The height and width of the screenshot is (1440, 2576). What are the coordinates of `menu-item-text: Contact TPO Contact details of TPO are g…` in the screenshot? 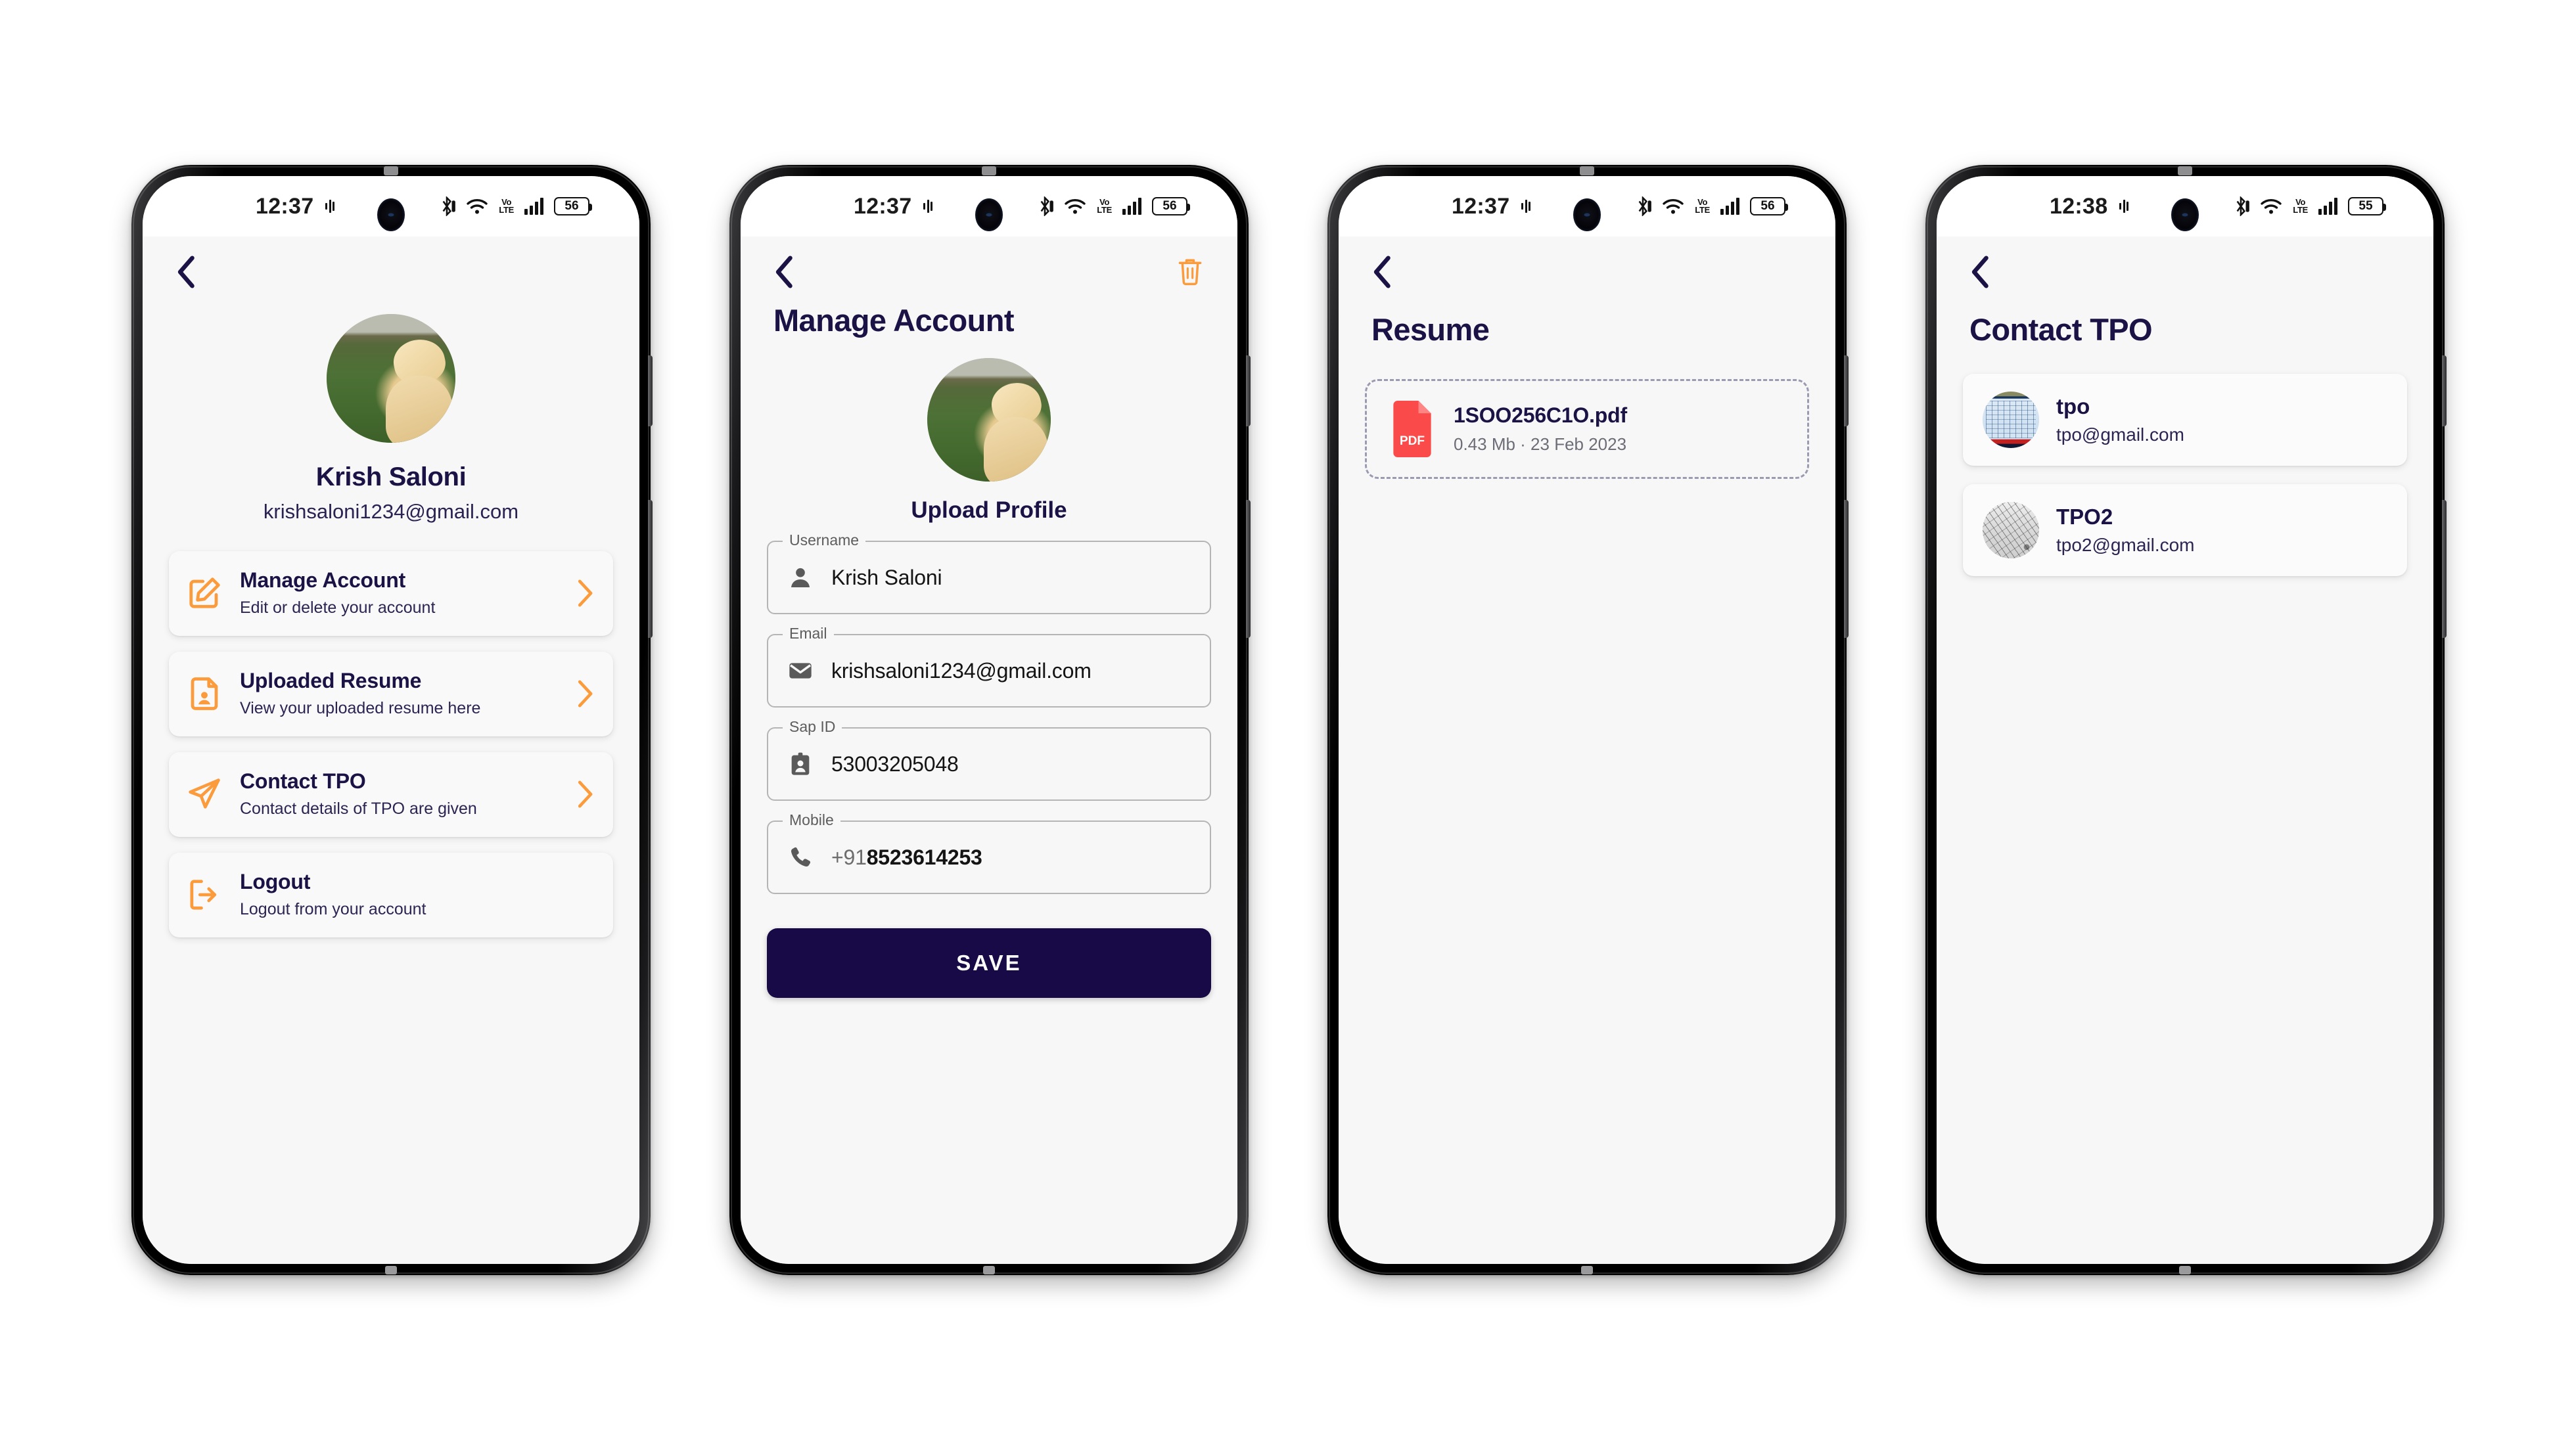 It's located at (400, 794).